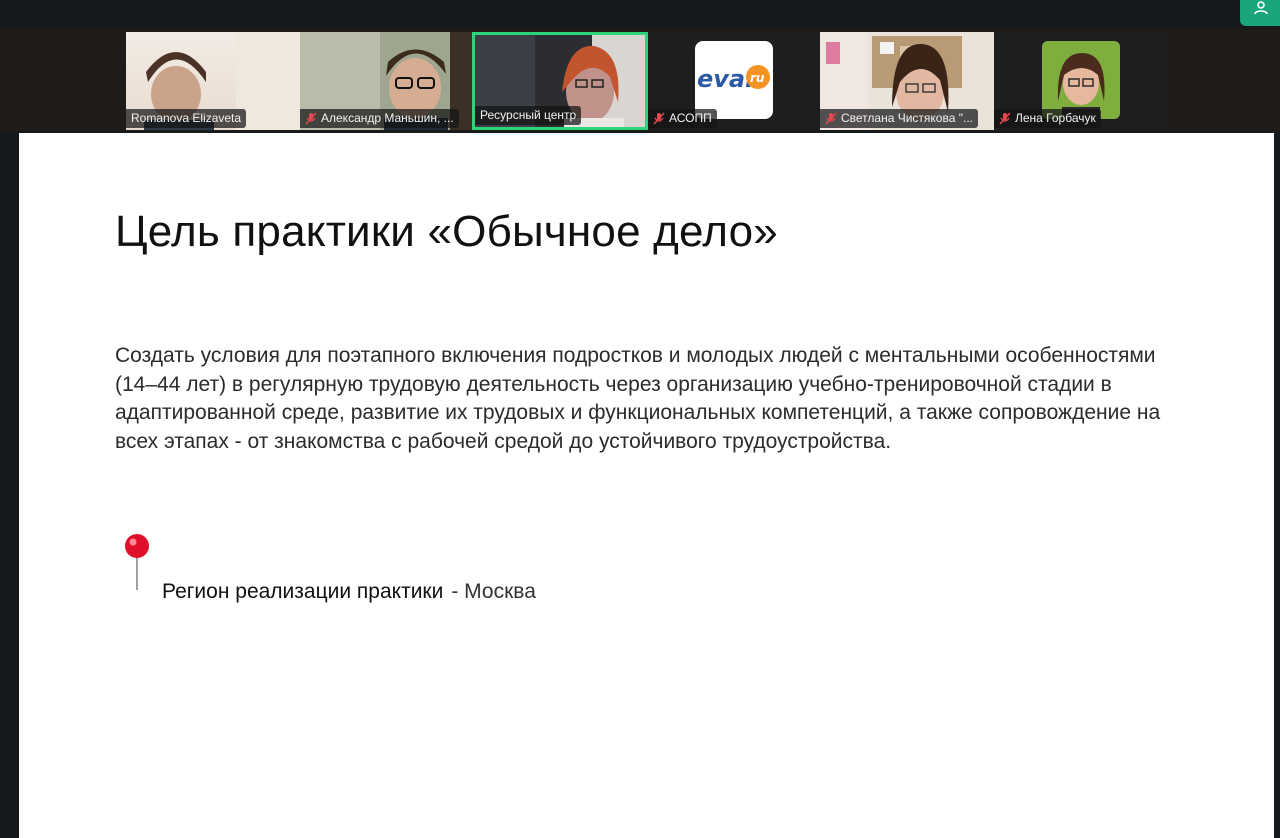 This screenshot has width=1280, height=838. What do you see at coordinates (446, 231) in the screenshot?
I see `slide-title: Цель практики «Обычное дело»` at bounding box center [446, 231].